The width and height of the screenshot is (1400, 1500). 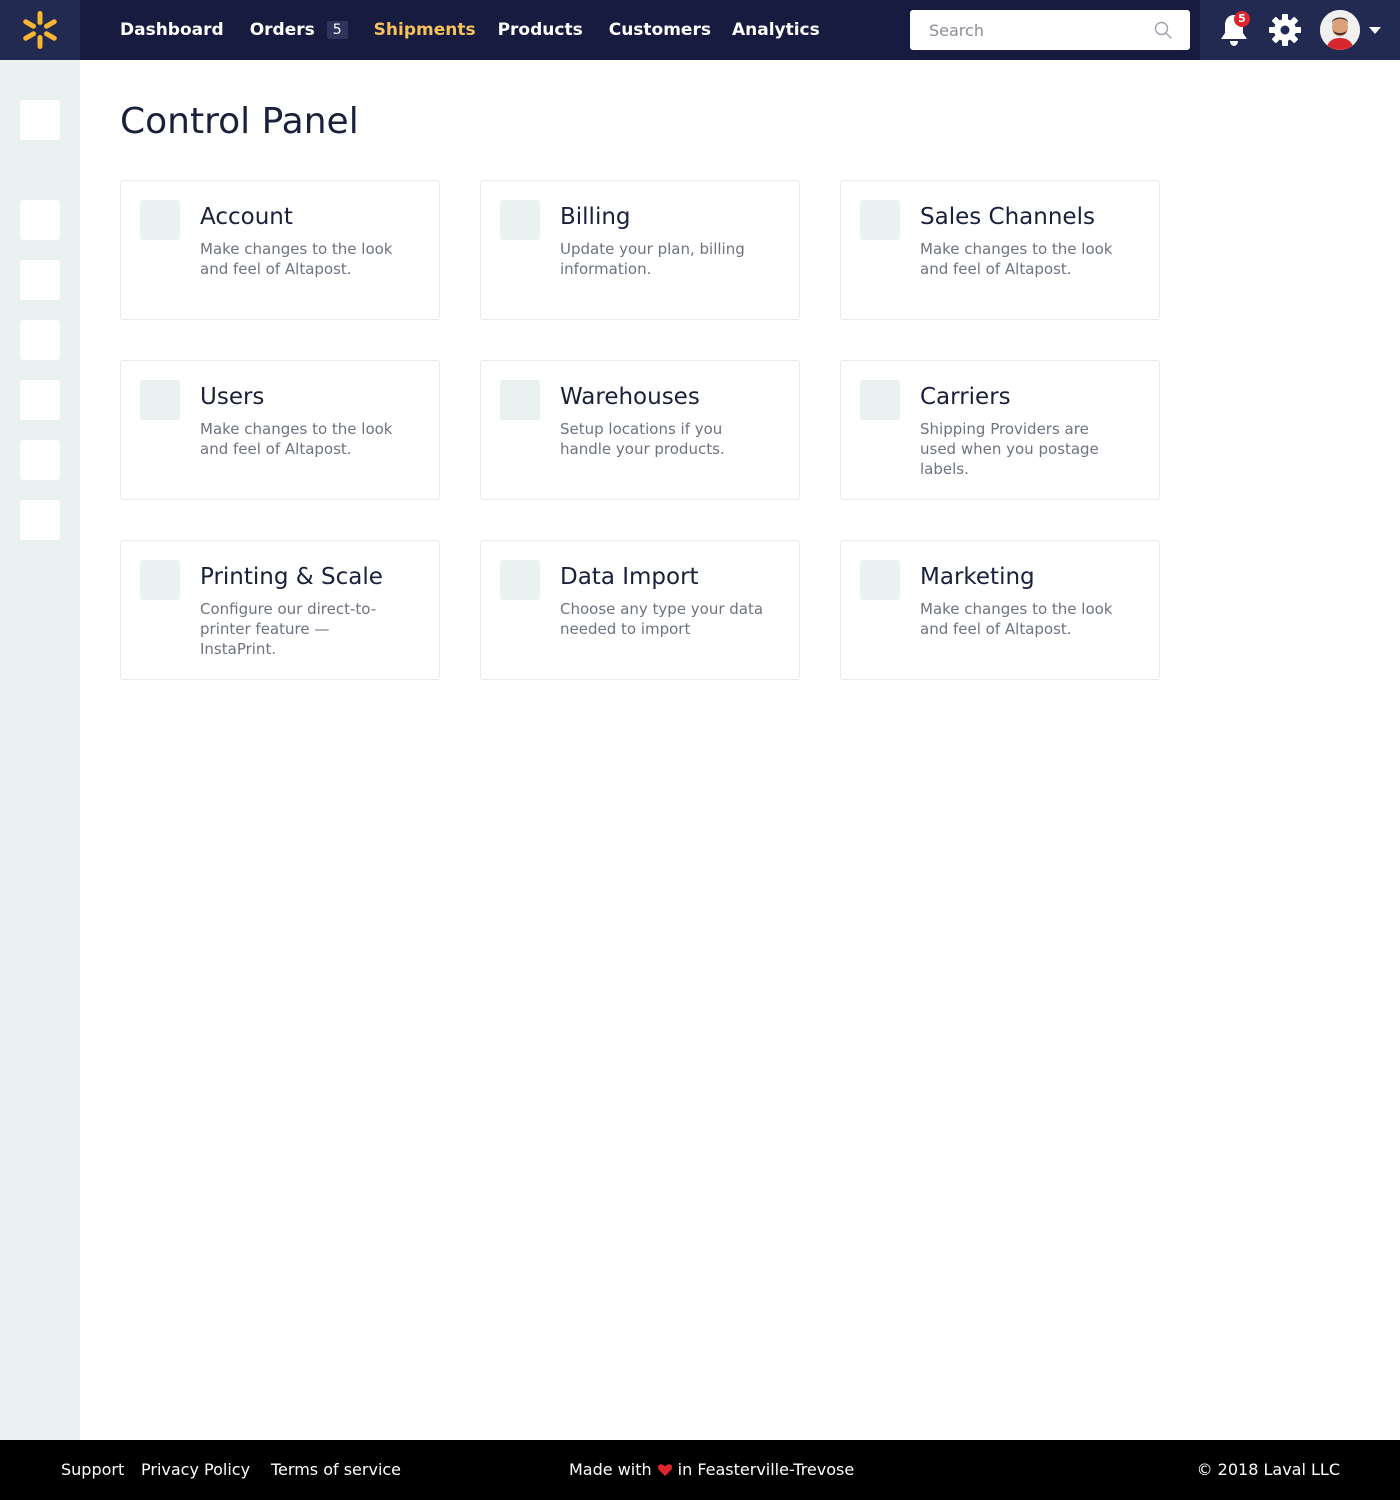 I want to click on search-icon, so click(x=1163, y=30).